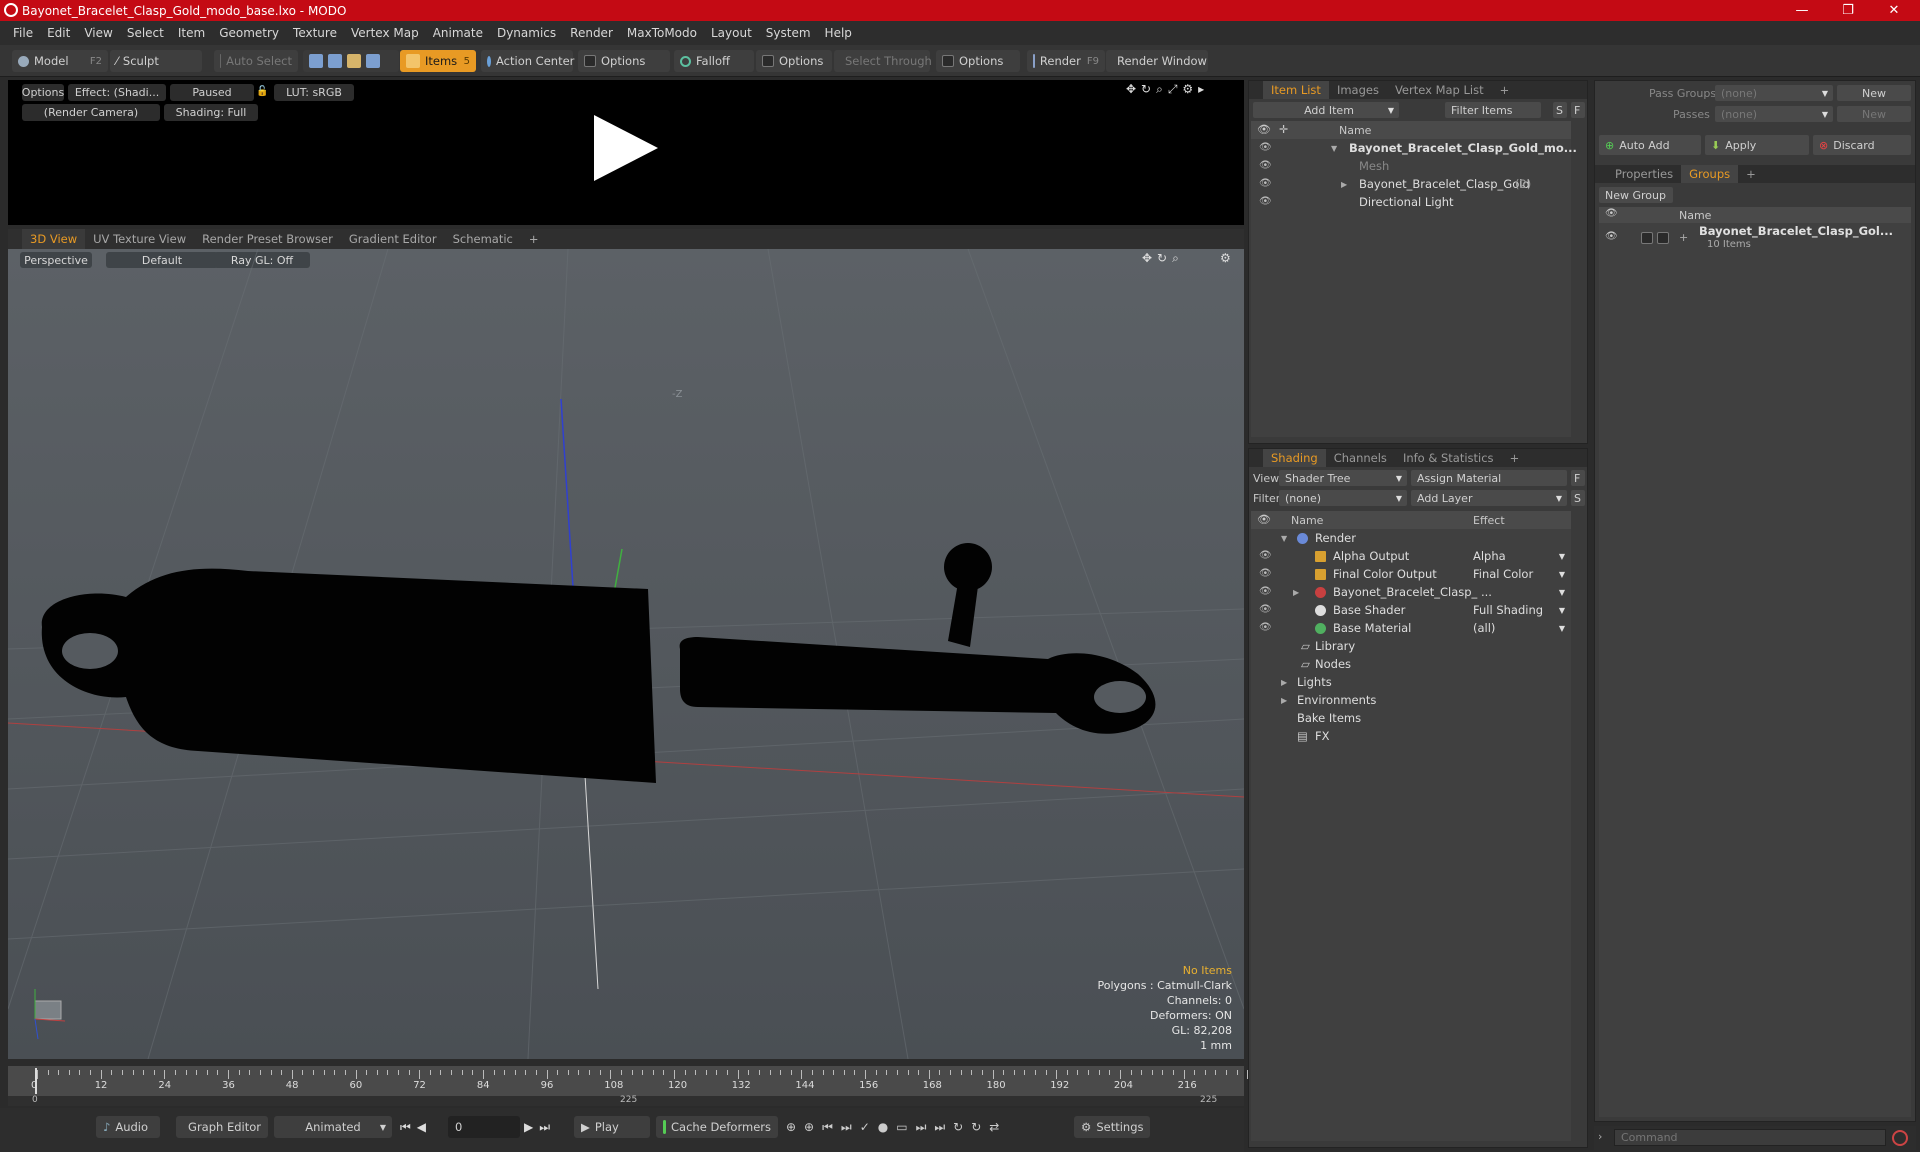  I want to click on shader-row-nodes: ▱ Nodes, so click(1411, 664).